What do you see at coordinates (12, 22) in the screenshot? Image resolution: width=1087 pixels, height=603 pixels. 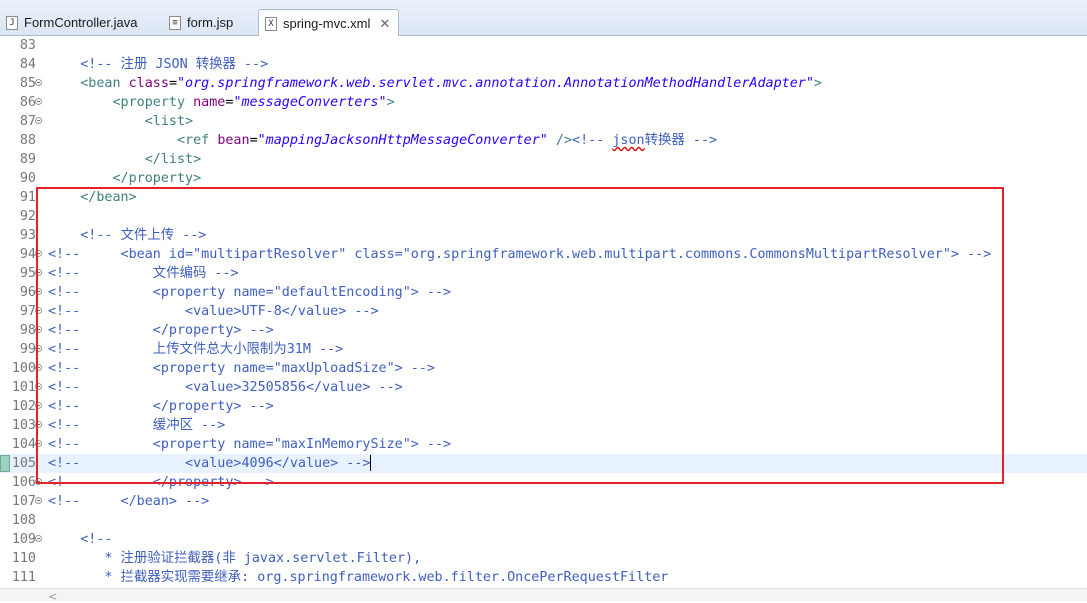 I see `java-file-icon: J` at bounding box center [12, 22].